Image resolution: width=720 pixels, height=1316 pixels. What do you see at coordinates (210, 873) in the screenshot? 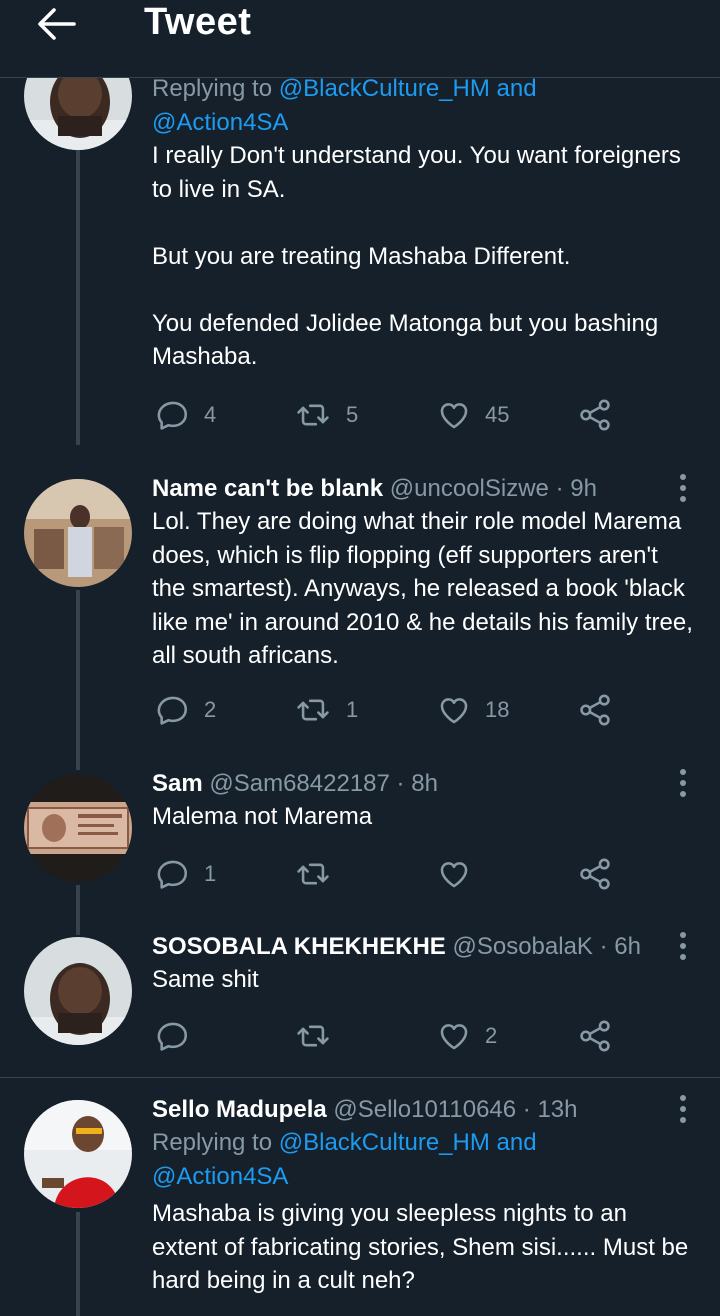
I see `reply-count: 1` at bounding box center [210, 873].